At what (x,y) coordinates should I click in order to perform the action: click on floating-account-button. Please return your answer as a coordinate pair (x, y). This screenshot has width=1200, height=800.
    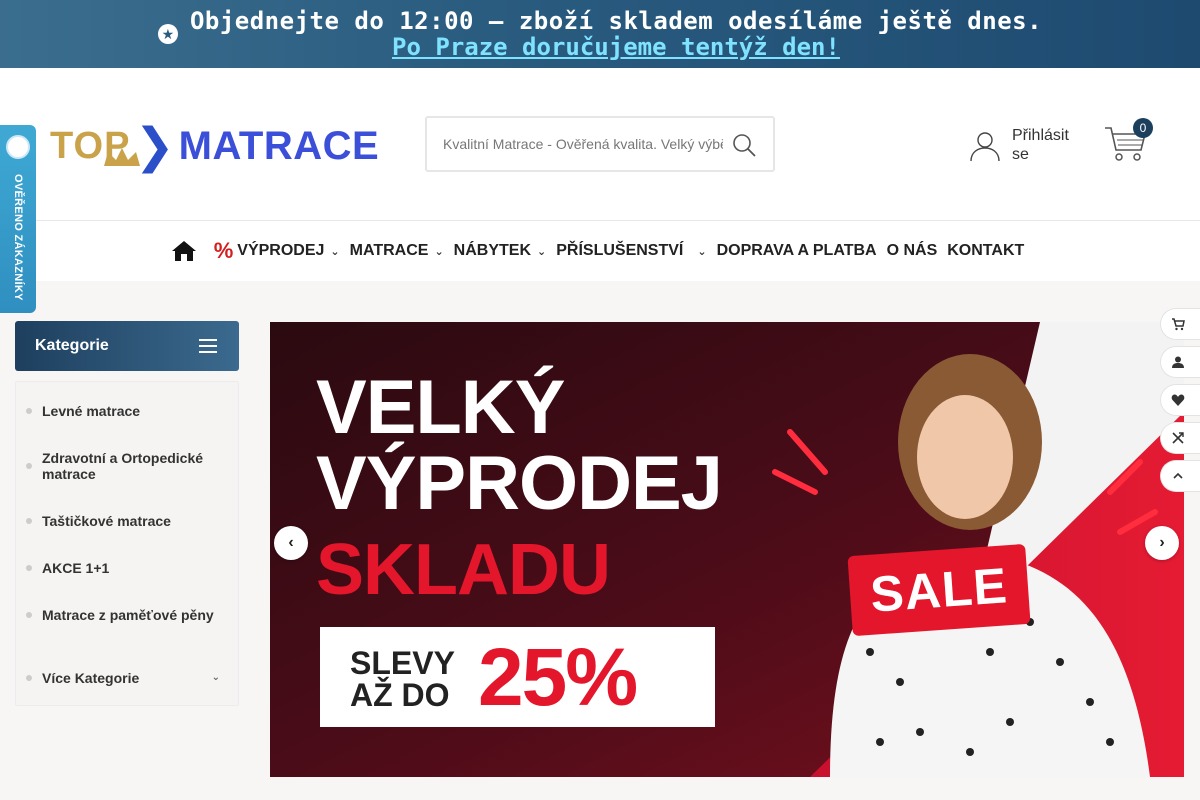
    Looking at the image, I should click on (1180, 362).